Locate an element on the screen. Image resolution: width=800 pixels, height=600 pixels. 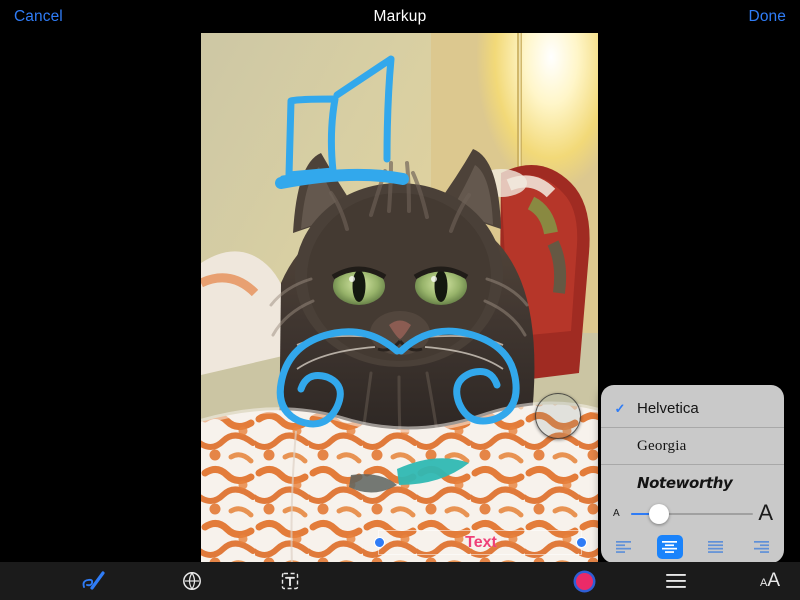
align-justify-button is located at coordinates (716, 547).